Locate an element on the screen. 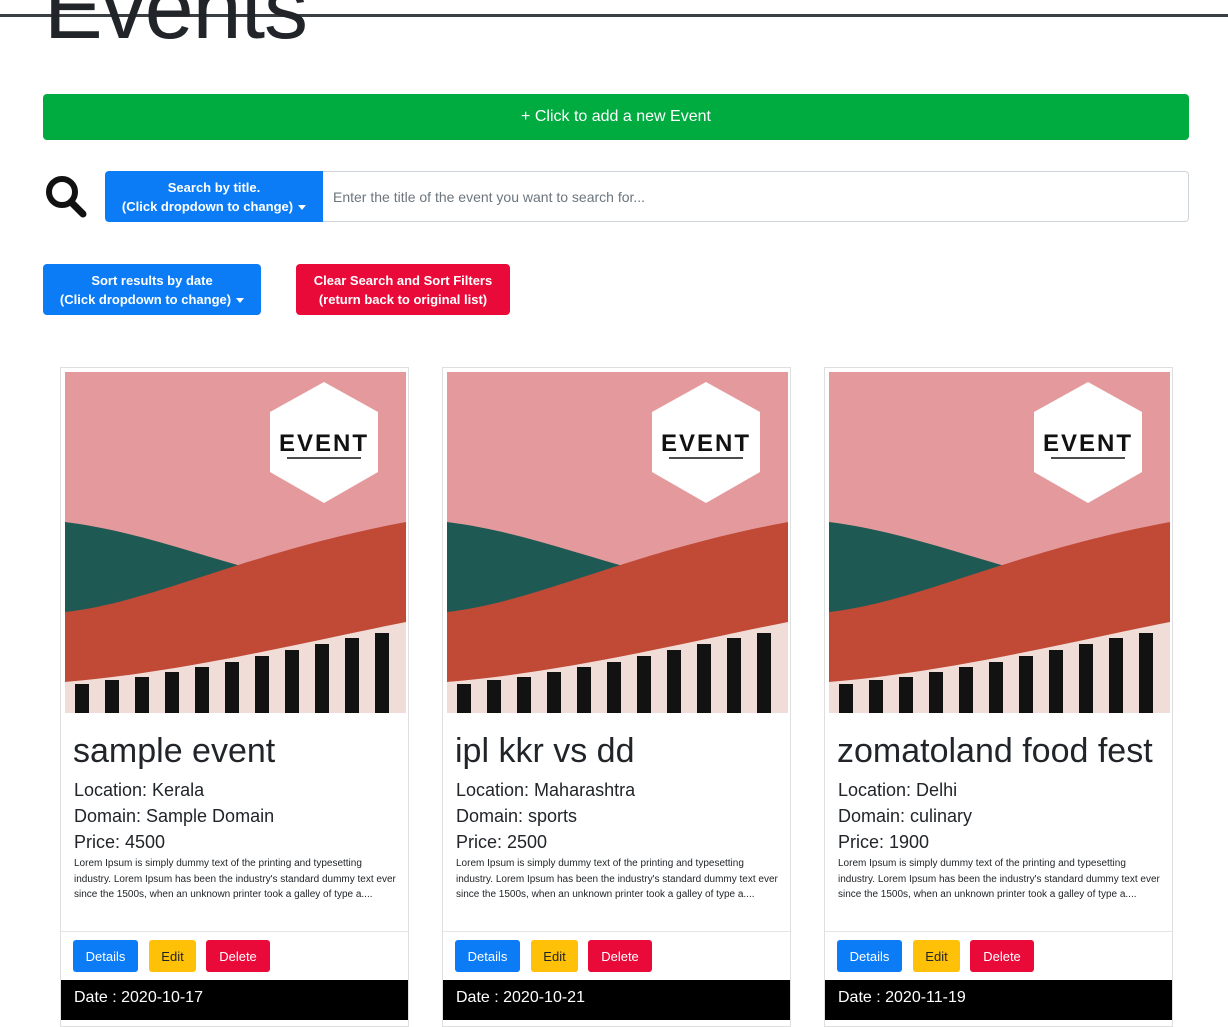 The image size is (1228, 1027). event-domain: Domain: Sample Domain is located at coordinates (174, 816).